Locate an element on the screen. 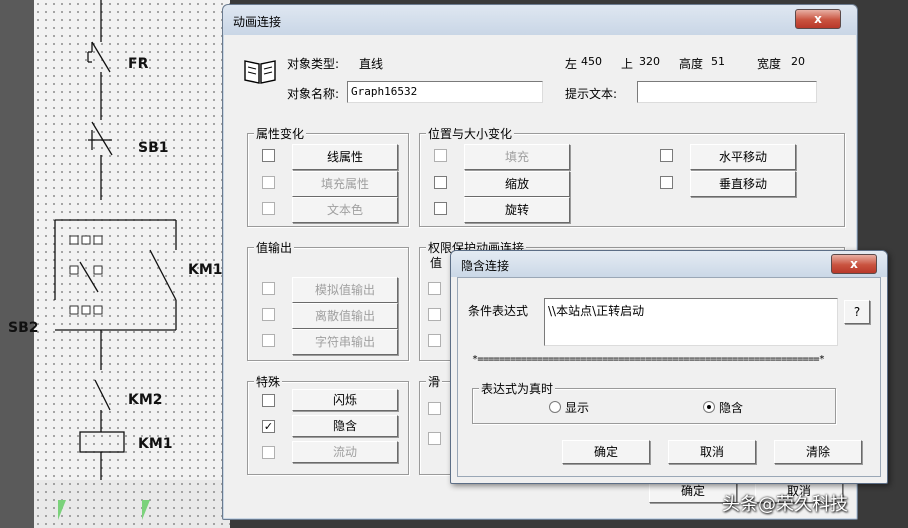 This screenshot has height=528, width=908. fill-button: 填充 is located at coordinates (517, 157).